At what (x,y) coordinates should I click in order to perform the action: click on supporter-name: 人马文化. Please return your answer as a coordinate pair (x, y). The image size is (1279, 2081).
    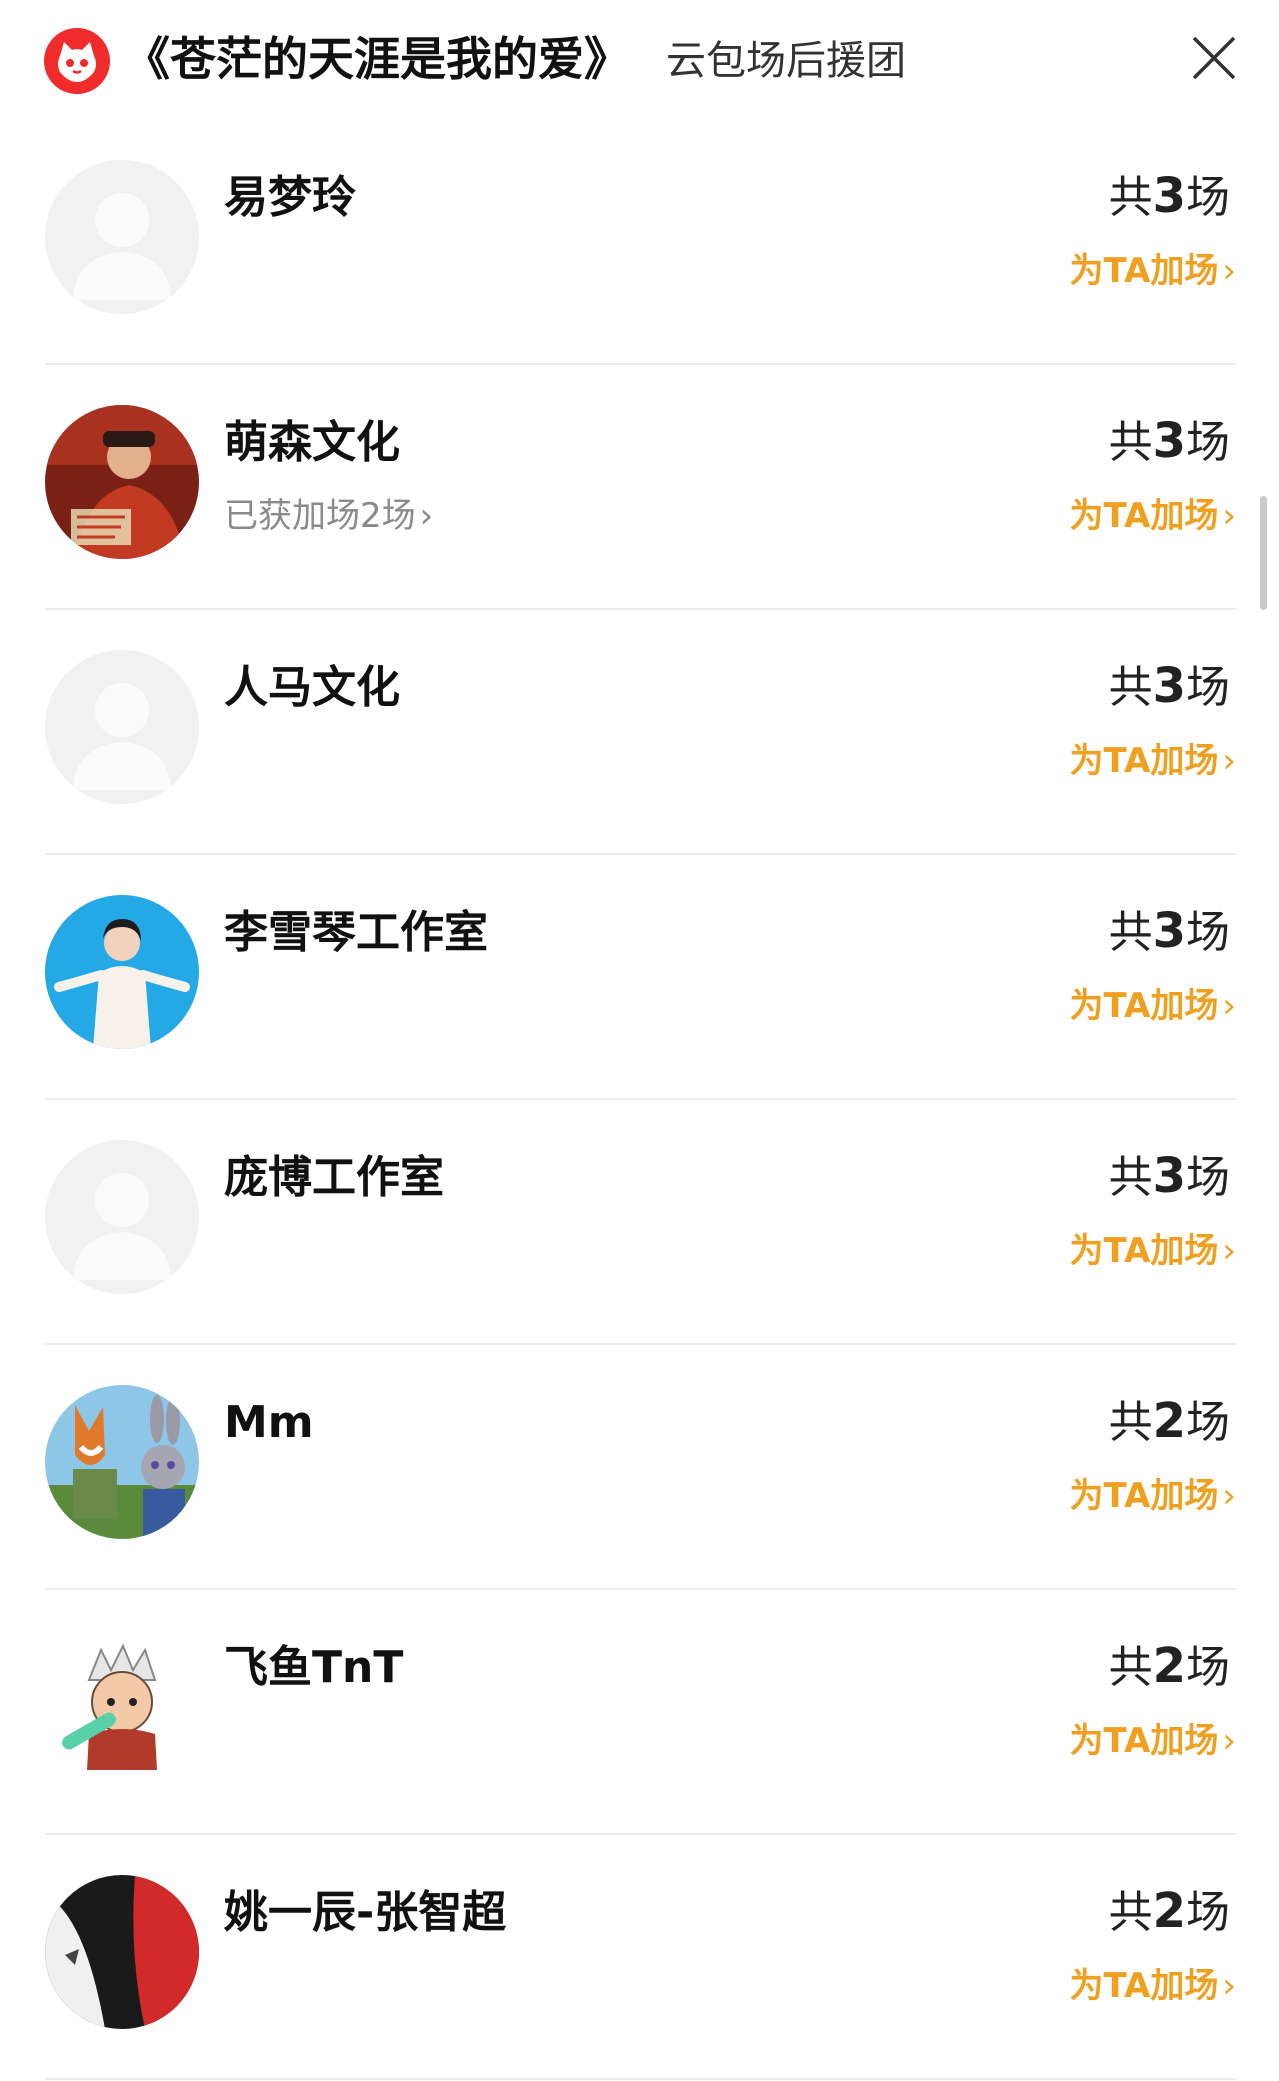
    Looking at the image, I should click on (312, 687).